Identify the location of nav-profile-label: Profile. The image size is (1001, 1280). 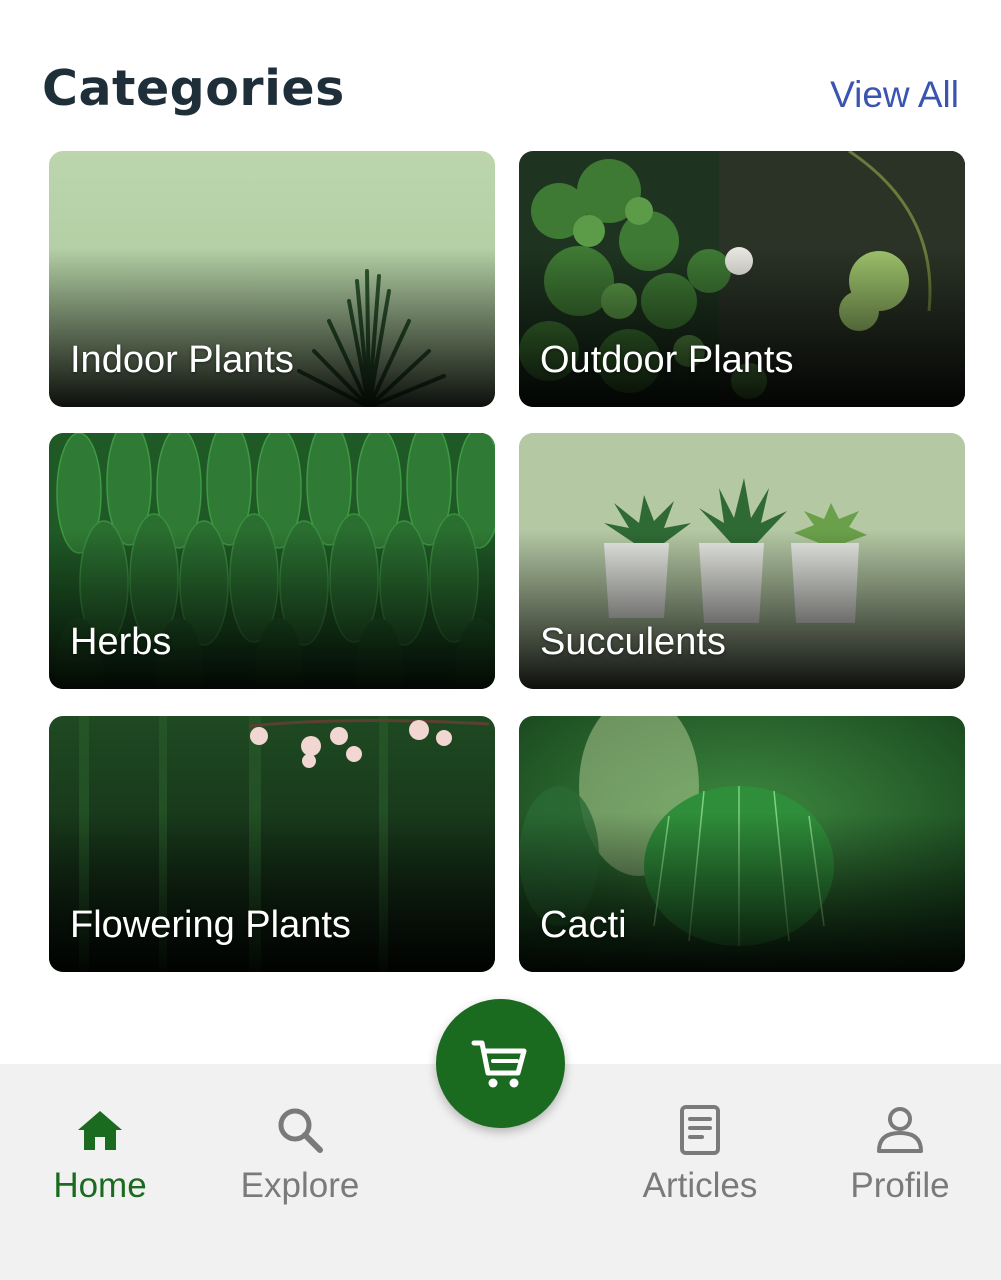
(900, 1185).